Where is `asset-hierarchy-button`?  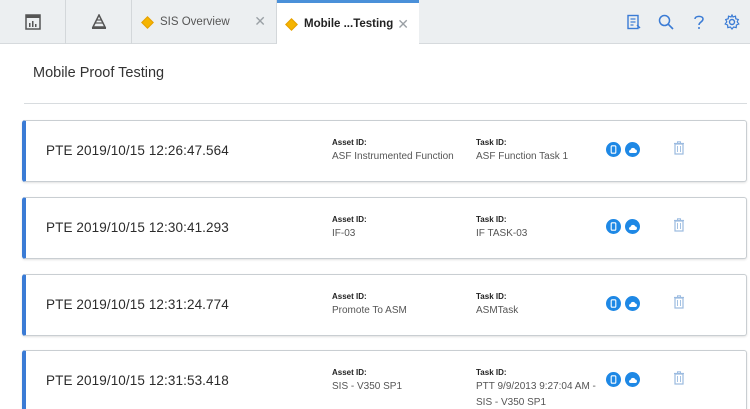
asset-hierarchy-button is located at coordinates (99, 22).